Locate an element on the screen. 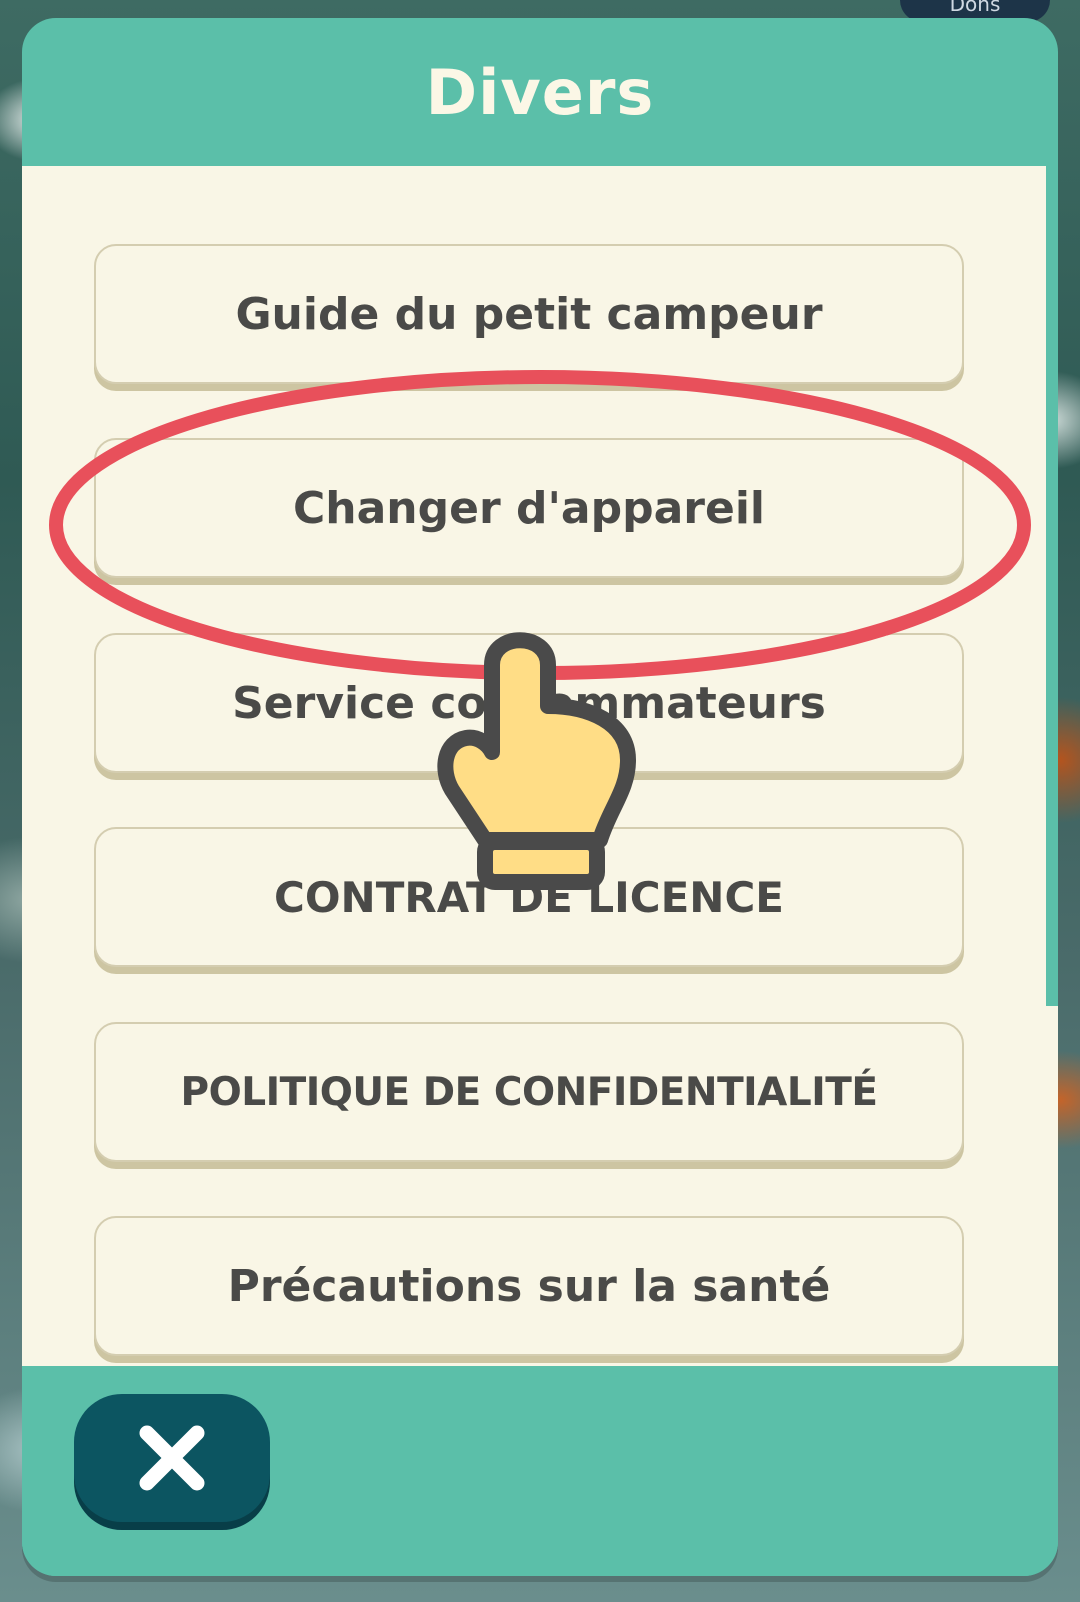  change-device-button: Changer d'appareil is located at coordinates (529, 508).